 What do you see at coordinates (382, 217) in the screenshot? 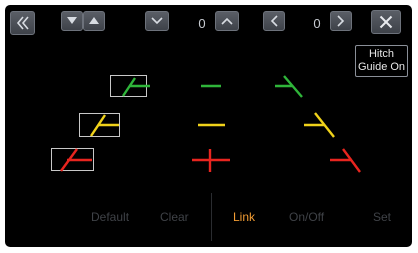
I see `set-button: Set` at bounding box center [382, 217].